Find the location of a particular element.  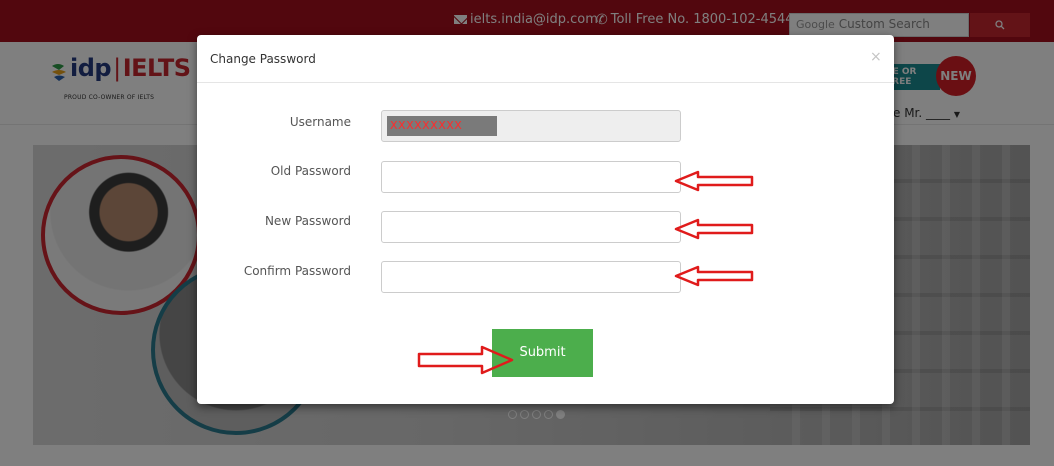

username-label: Username is located at coordinates (320, 122).